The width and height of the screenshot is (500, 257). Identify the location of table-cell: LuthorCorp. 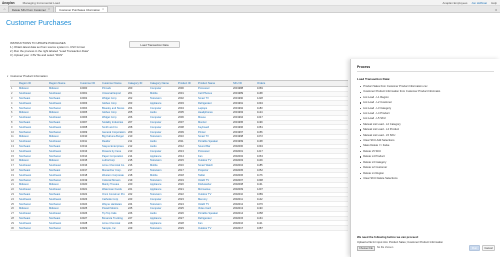
(114, 160).